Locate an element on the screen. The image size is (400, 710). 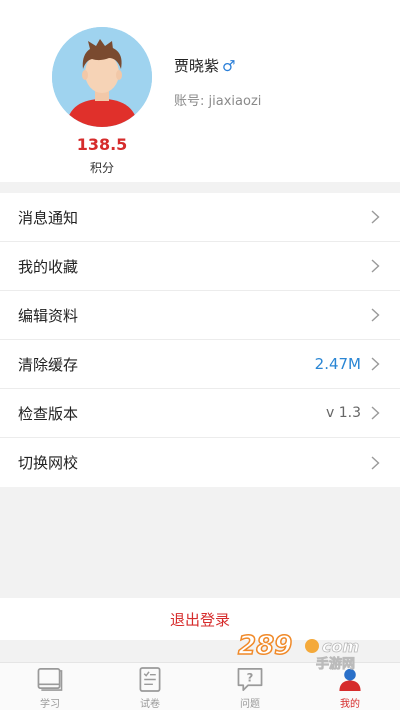
menu-item-favorites: 我的收藏 is located at coordinates (200, 266).